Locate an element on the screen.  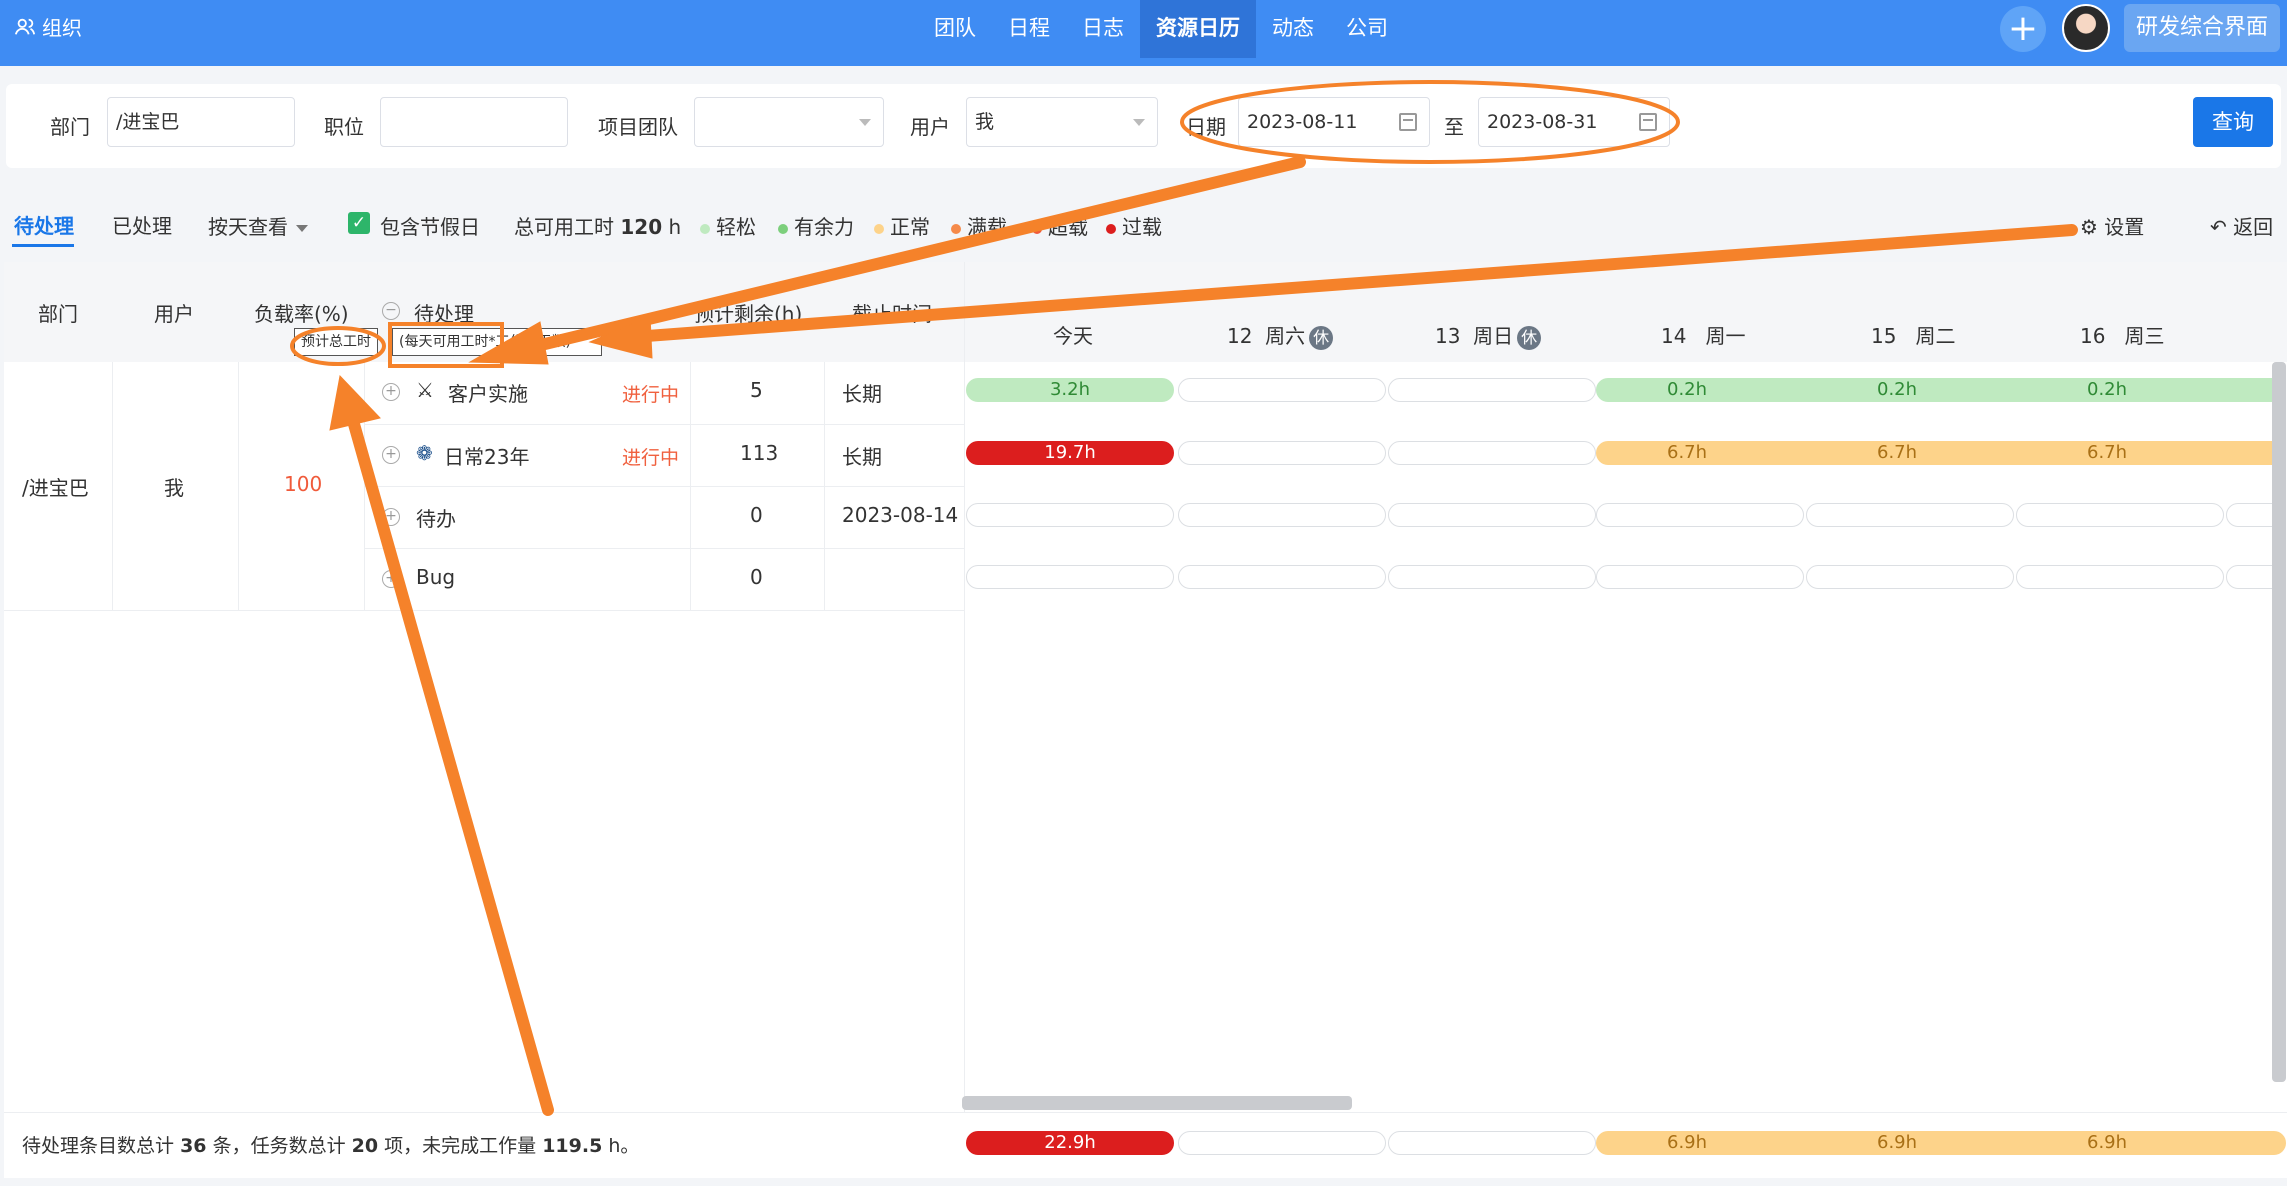
dept-label: 部门 is located at coordinates (70, 127).